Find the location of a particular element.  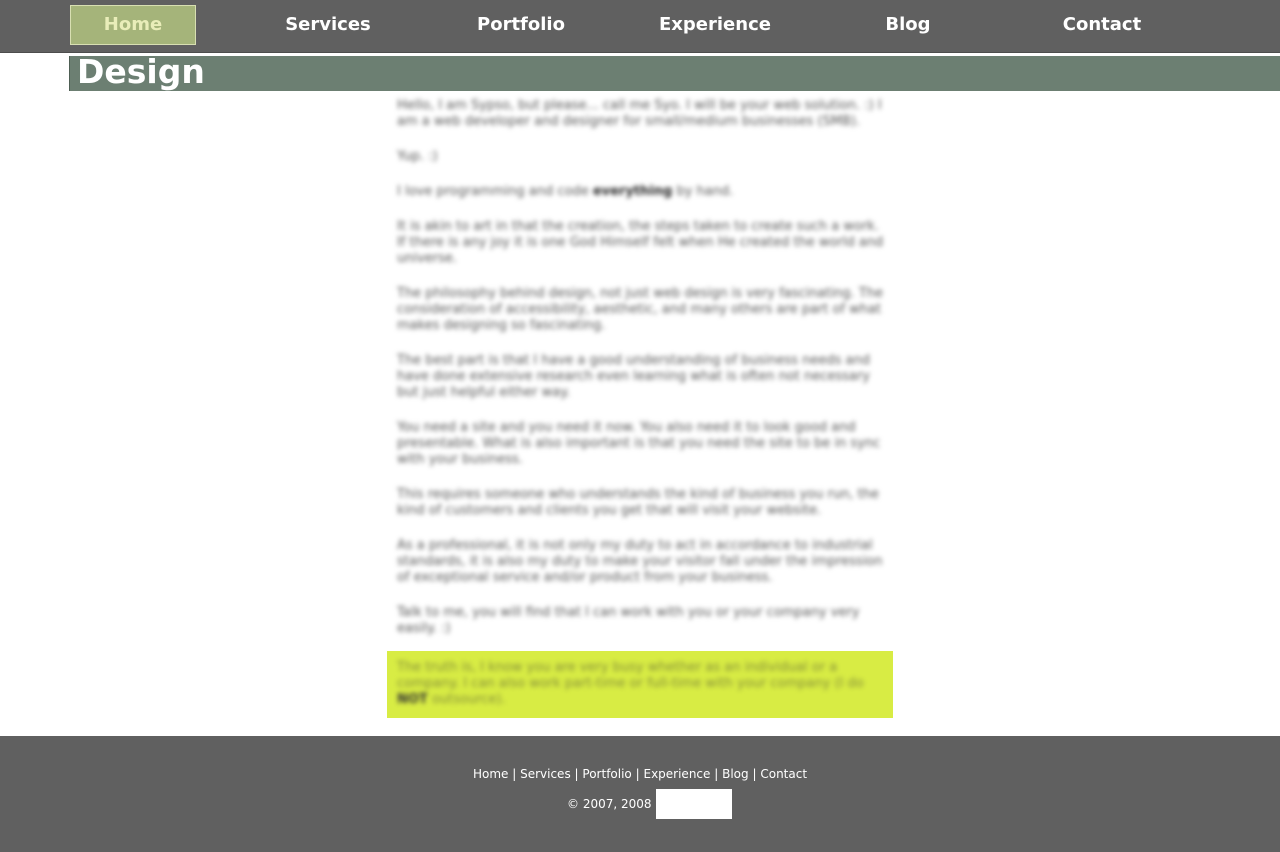

nav-home-link: Home is located at coordinates (133, 25).